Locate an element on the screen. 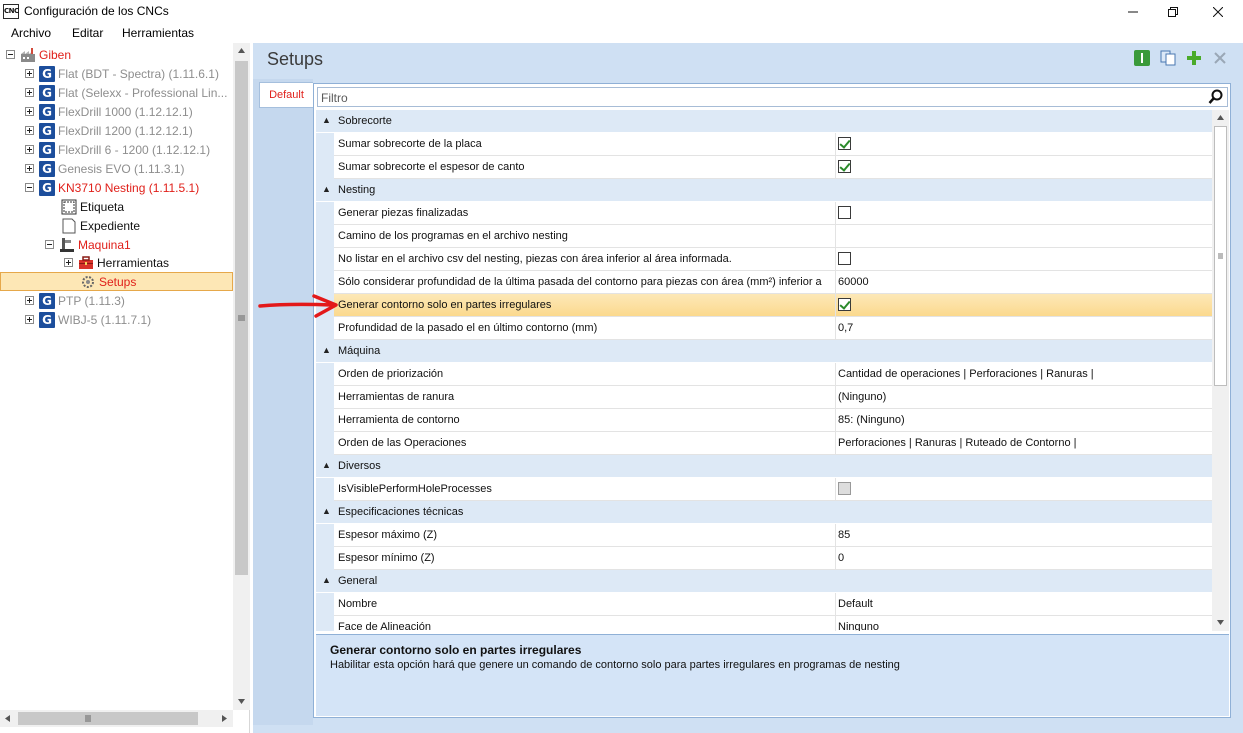 This screenshot has height=733, width=1243. tree-item-machine: G FlexDrill 1200 (1.12.12.1) is located at coordinates (109, 130).